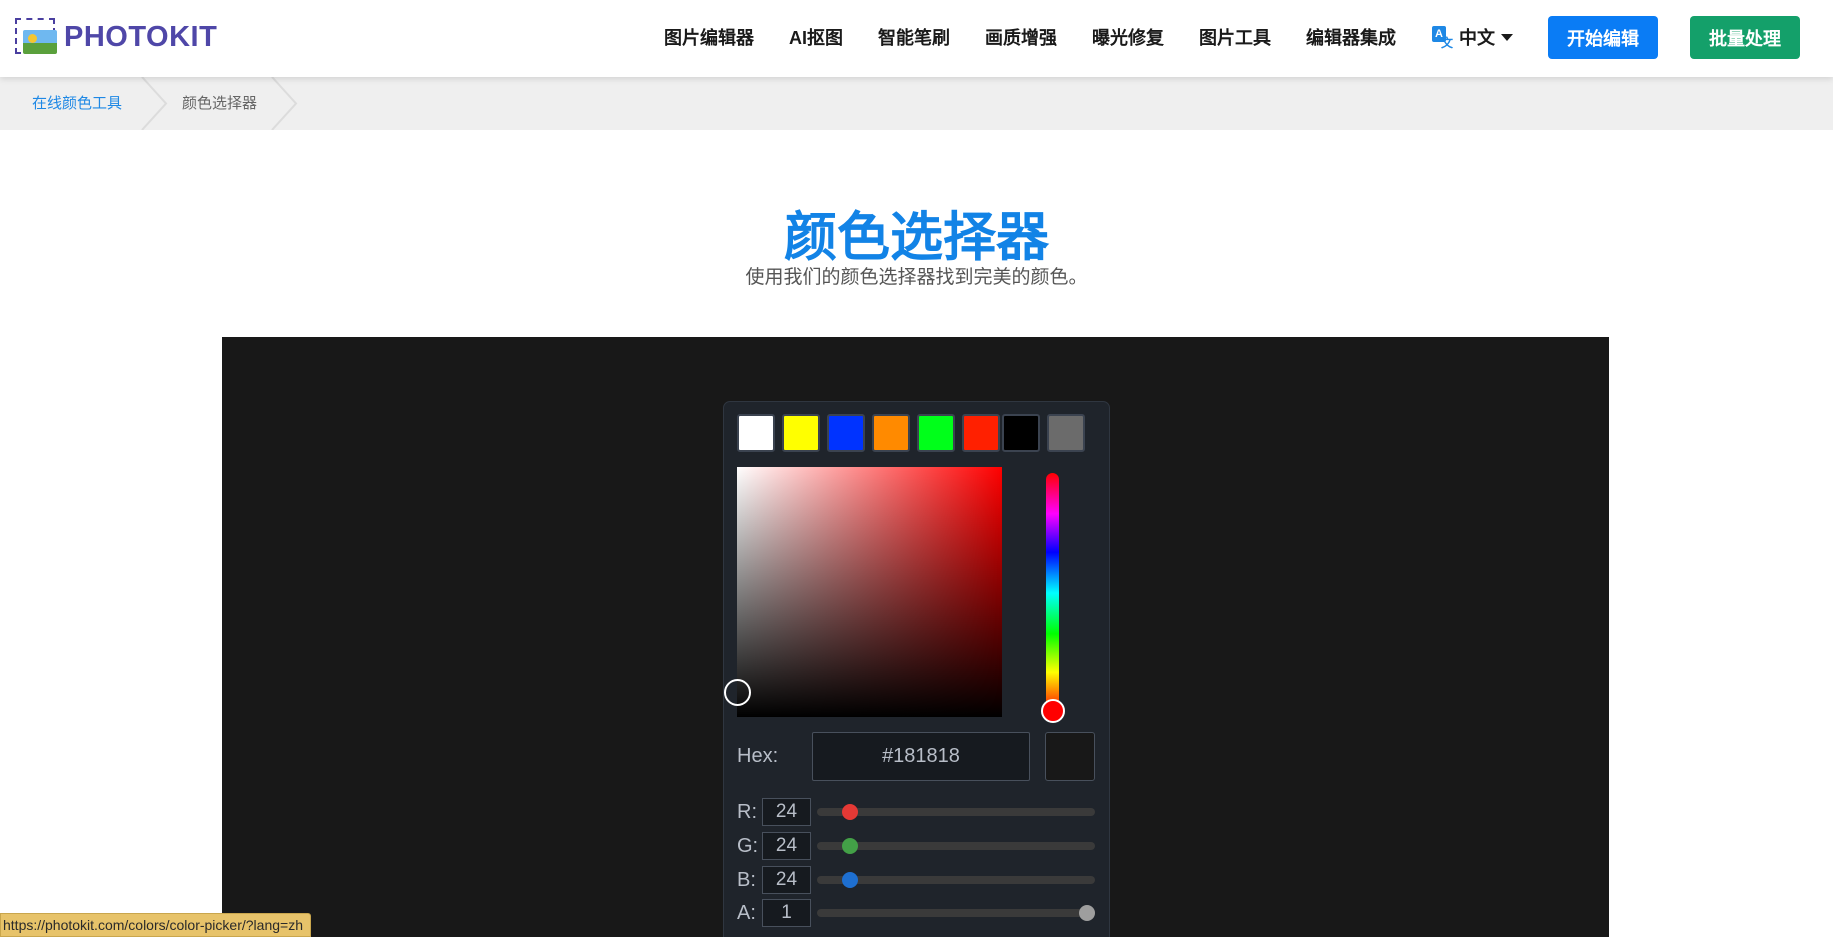 This screenshot has width=1833, height=937. Describe the element at coordinates (869, 592) in the screenshot. I see `saturation-value-area` at that location.